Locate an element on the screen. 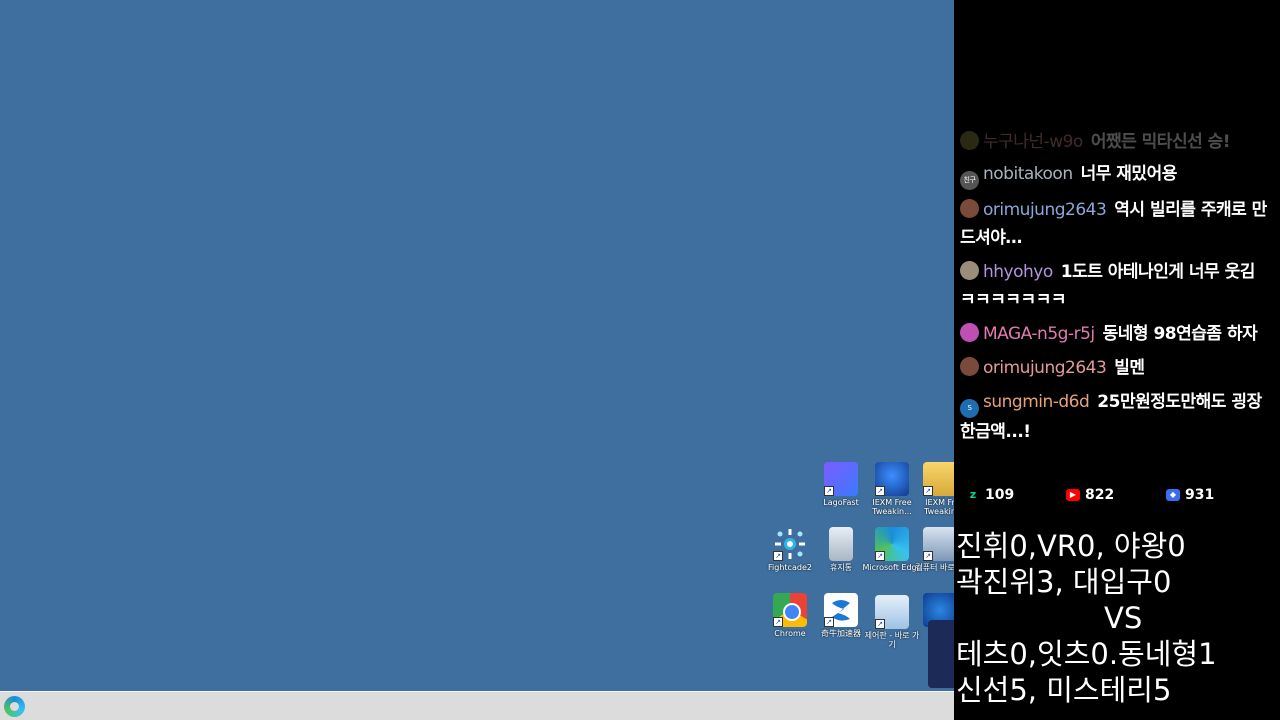 The height and width of the screenshot is (720, 1280). chat-text: 어쨌든 믹타신선 승! is located at coordinates (1160, 142).